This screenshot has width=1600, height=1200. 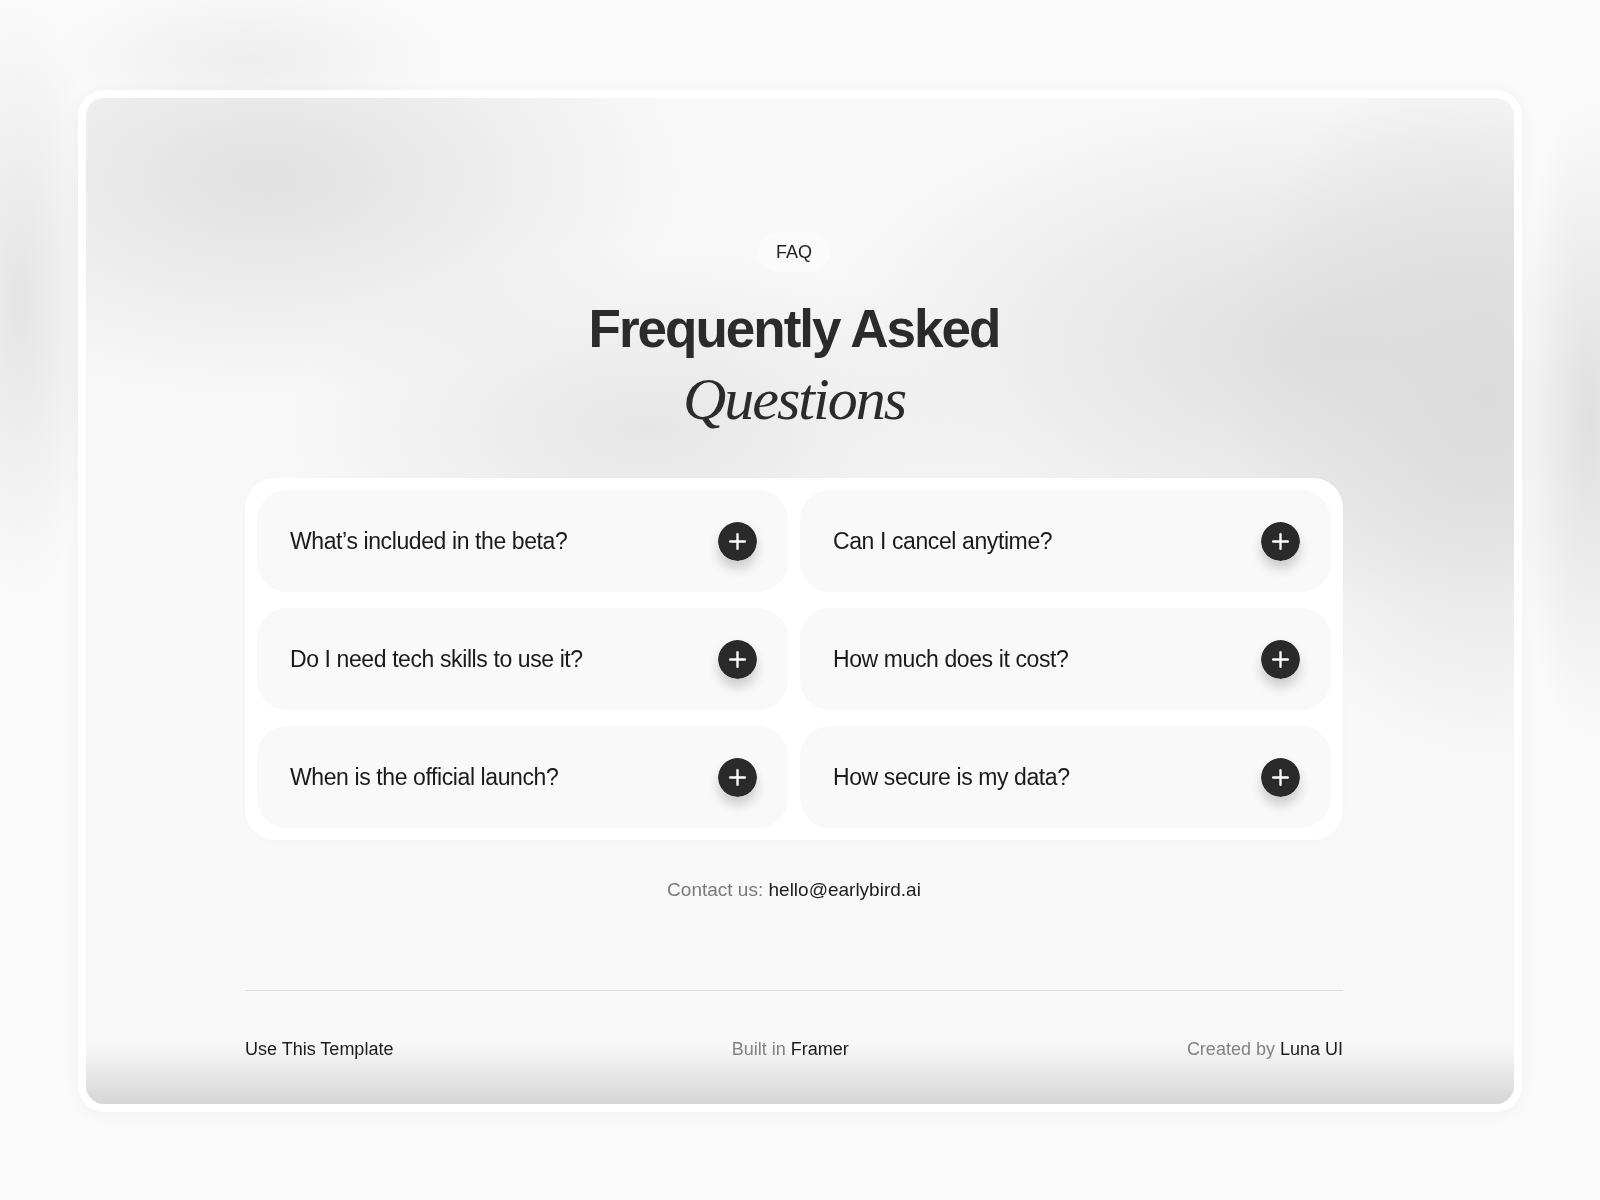 I want to click on faq-item: What’s included in the beta?, so click(x=522, y=541).